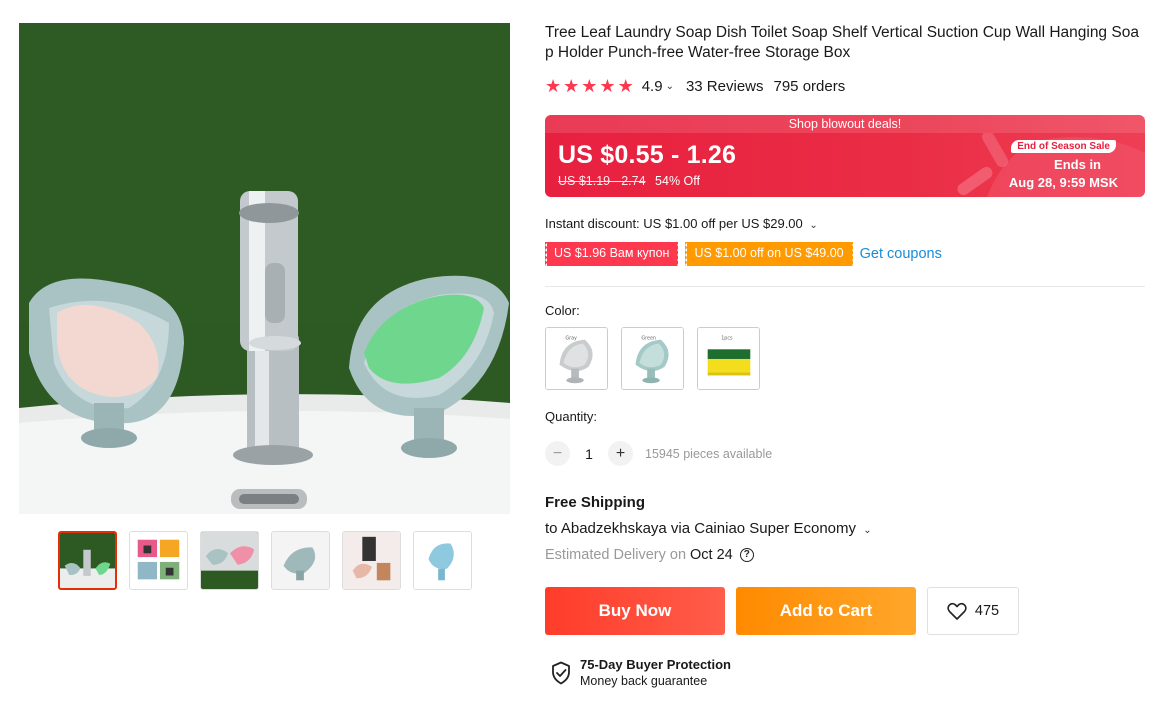 The height and width of the screenshot is (704, 1157). What do you see at coordinates (1063, 146) in the screenshot?
I see `sale-badge: End of Season Sale` at bounding box center [1063, 146].